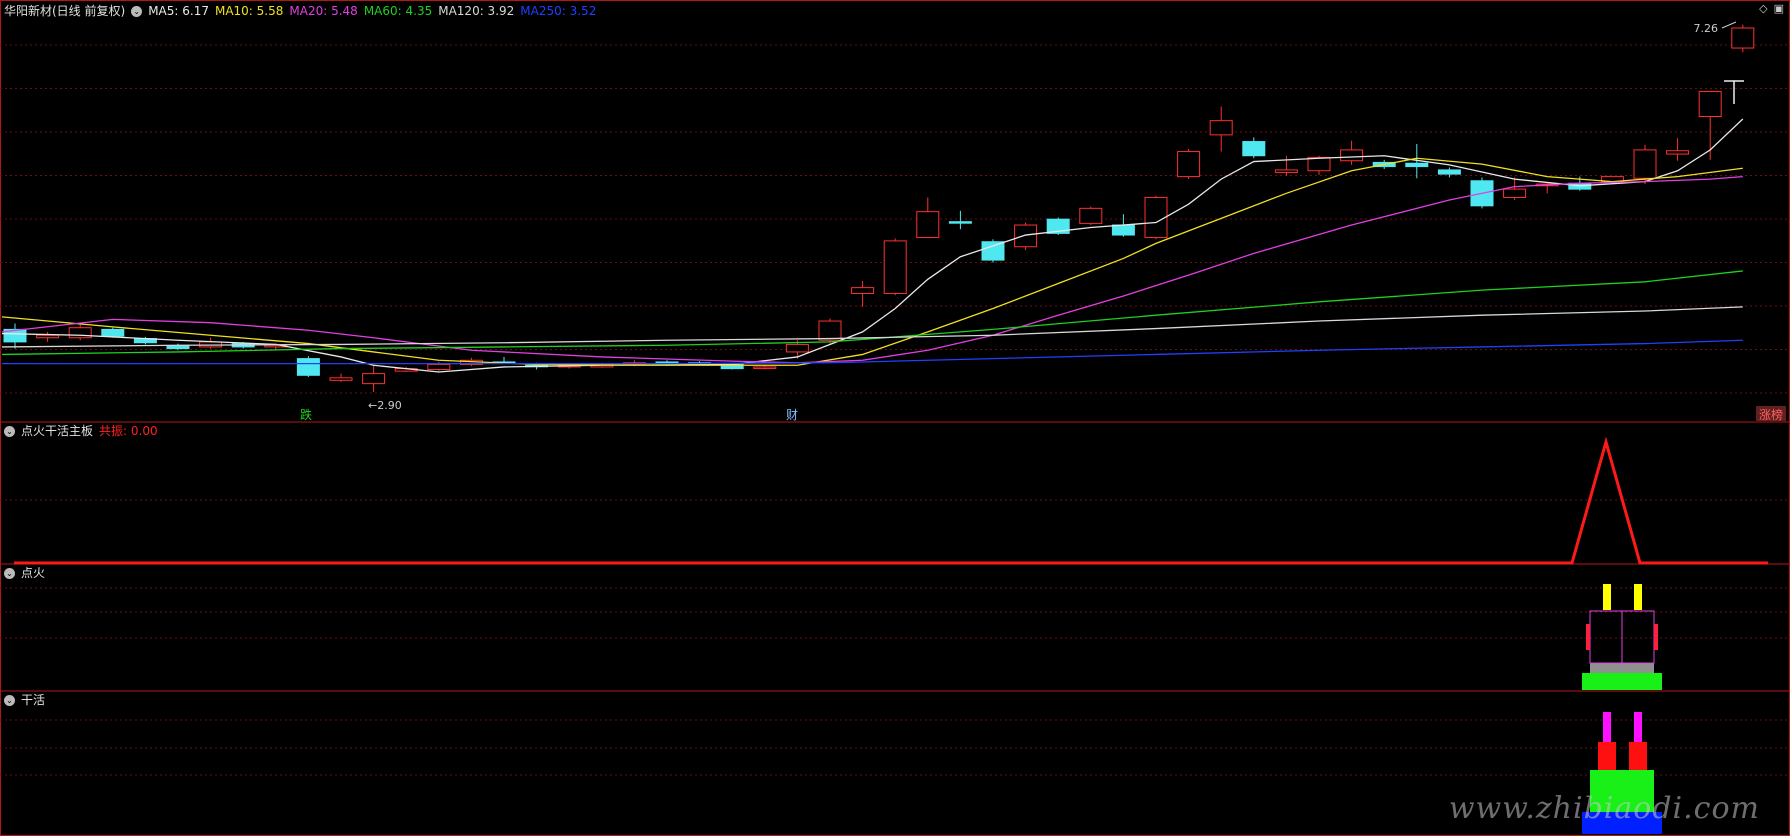 The width and height of the screenshot is (1790, 836). I want to click on watermark: www.zhibiaodi.com, so click(1604, 808).